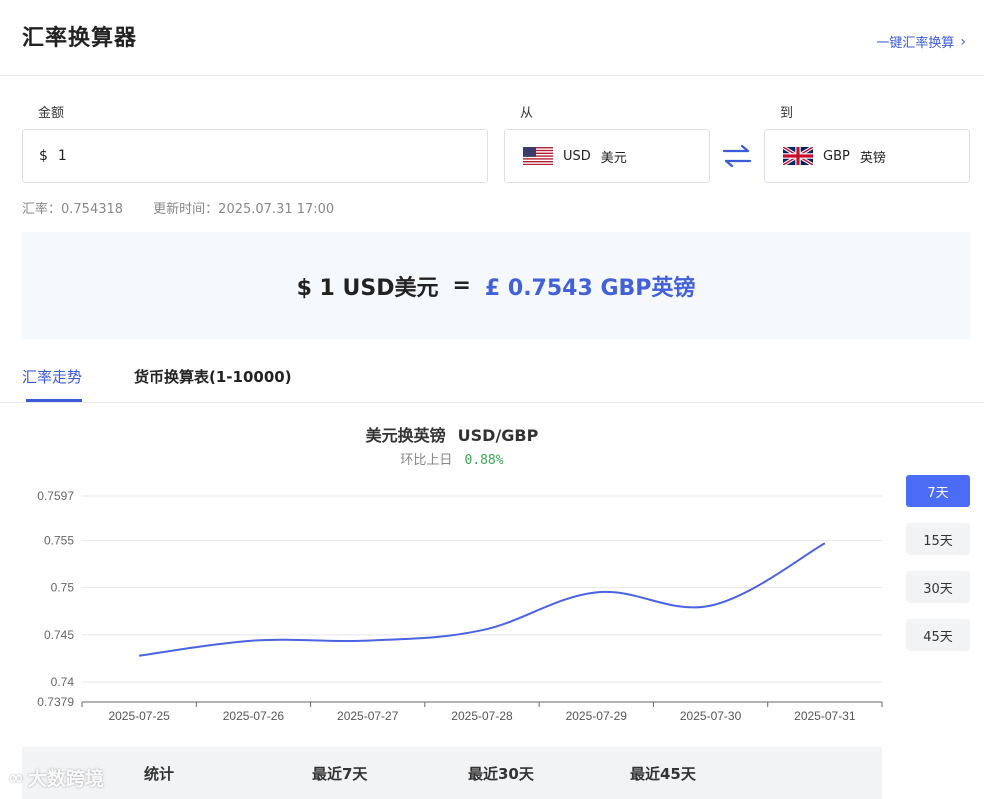 The height and width of the screenshot is (799, 984). Describe the element at coordinates (597, 716) in the screenshot. I see `x-tick-label: 2025-07-29` at that location.